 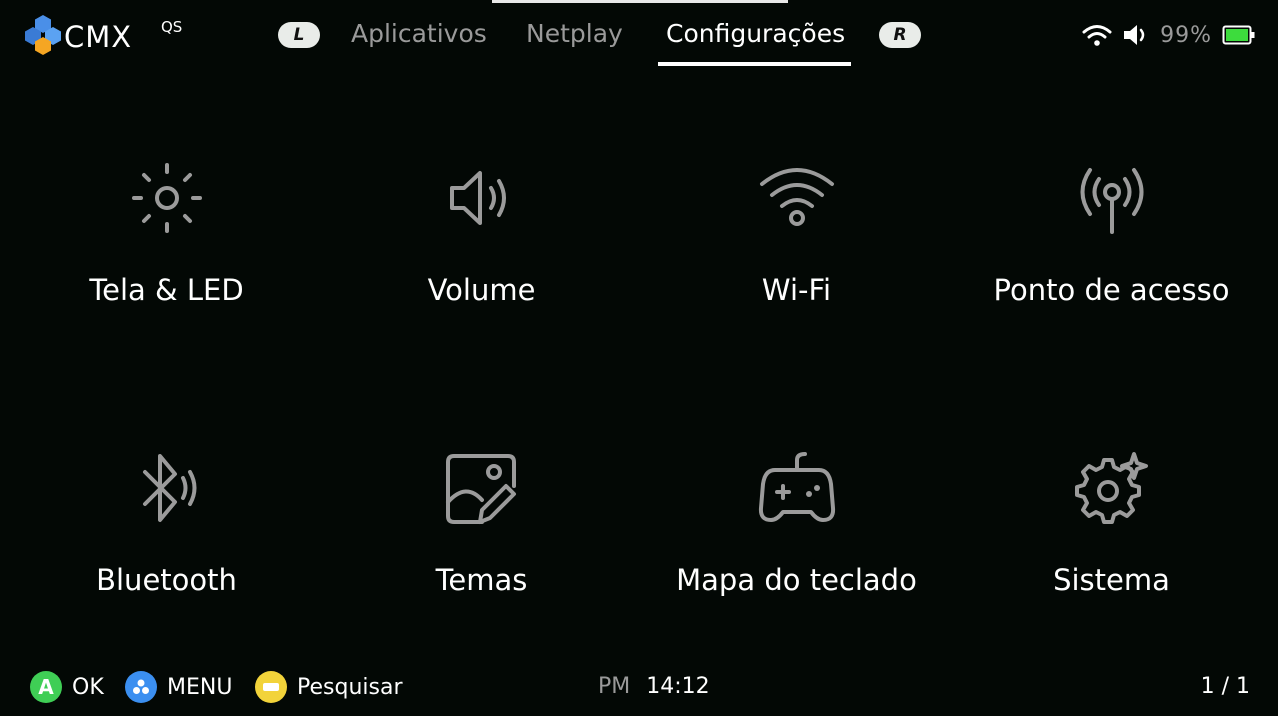 I want to click on settings-item-sistema: Sistema, so click(x=1111, y=550).